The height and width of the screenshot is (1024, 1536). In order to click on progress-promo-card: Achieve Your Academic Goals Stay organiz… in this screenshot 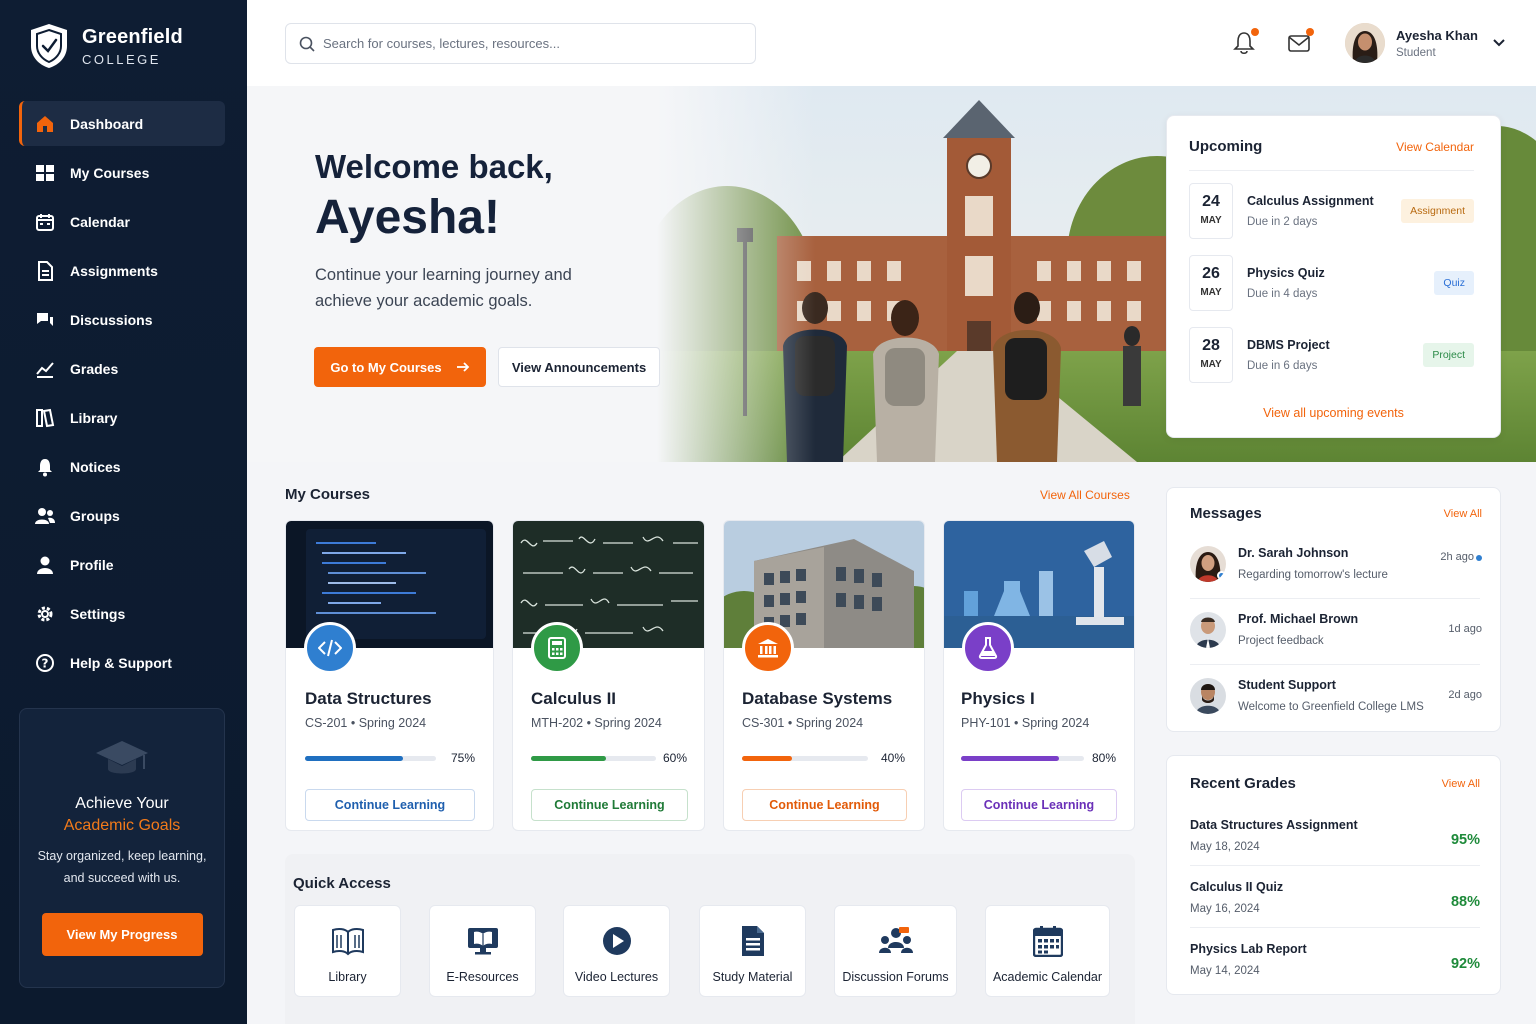, I will do `click(122, 848)`.